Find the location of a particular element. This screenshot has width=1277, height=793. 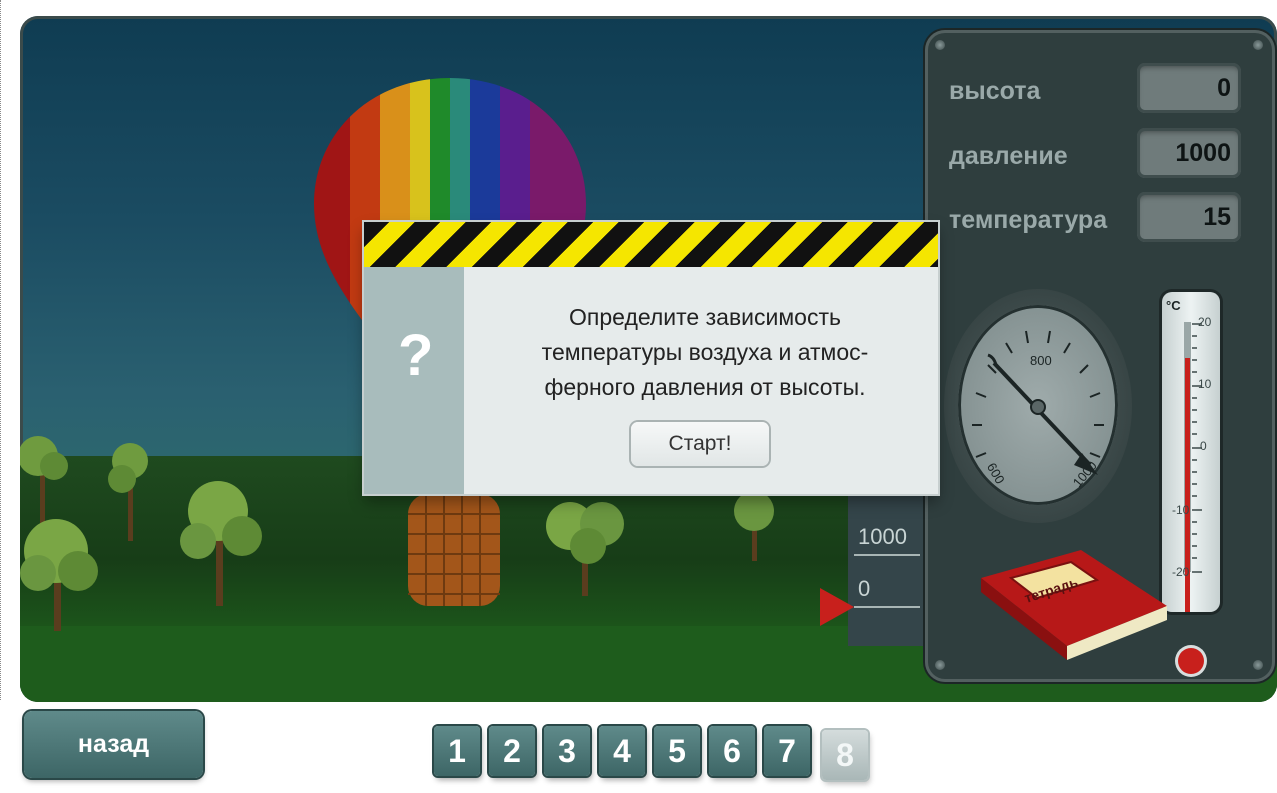

pressure-label: давление is located at coordinates (1008, 156).